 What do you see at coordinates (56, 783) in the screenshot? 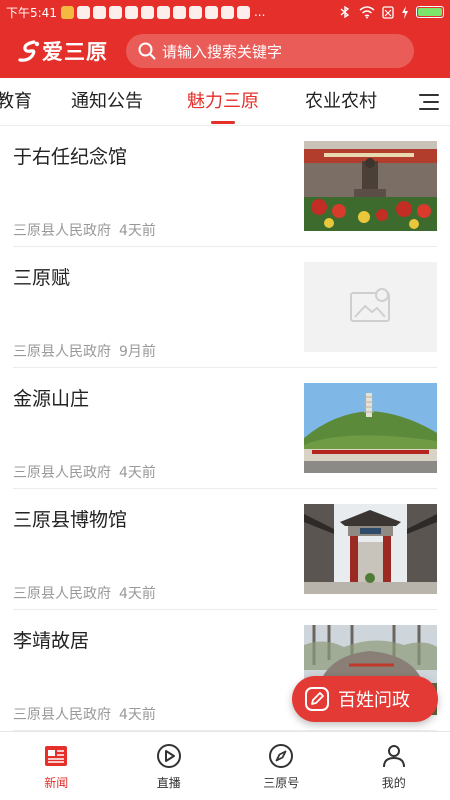
I see `nav-label: 新闻` at bounding box center [56, 783].